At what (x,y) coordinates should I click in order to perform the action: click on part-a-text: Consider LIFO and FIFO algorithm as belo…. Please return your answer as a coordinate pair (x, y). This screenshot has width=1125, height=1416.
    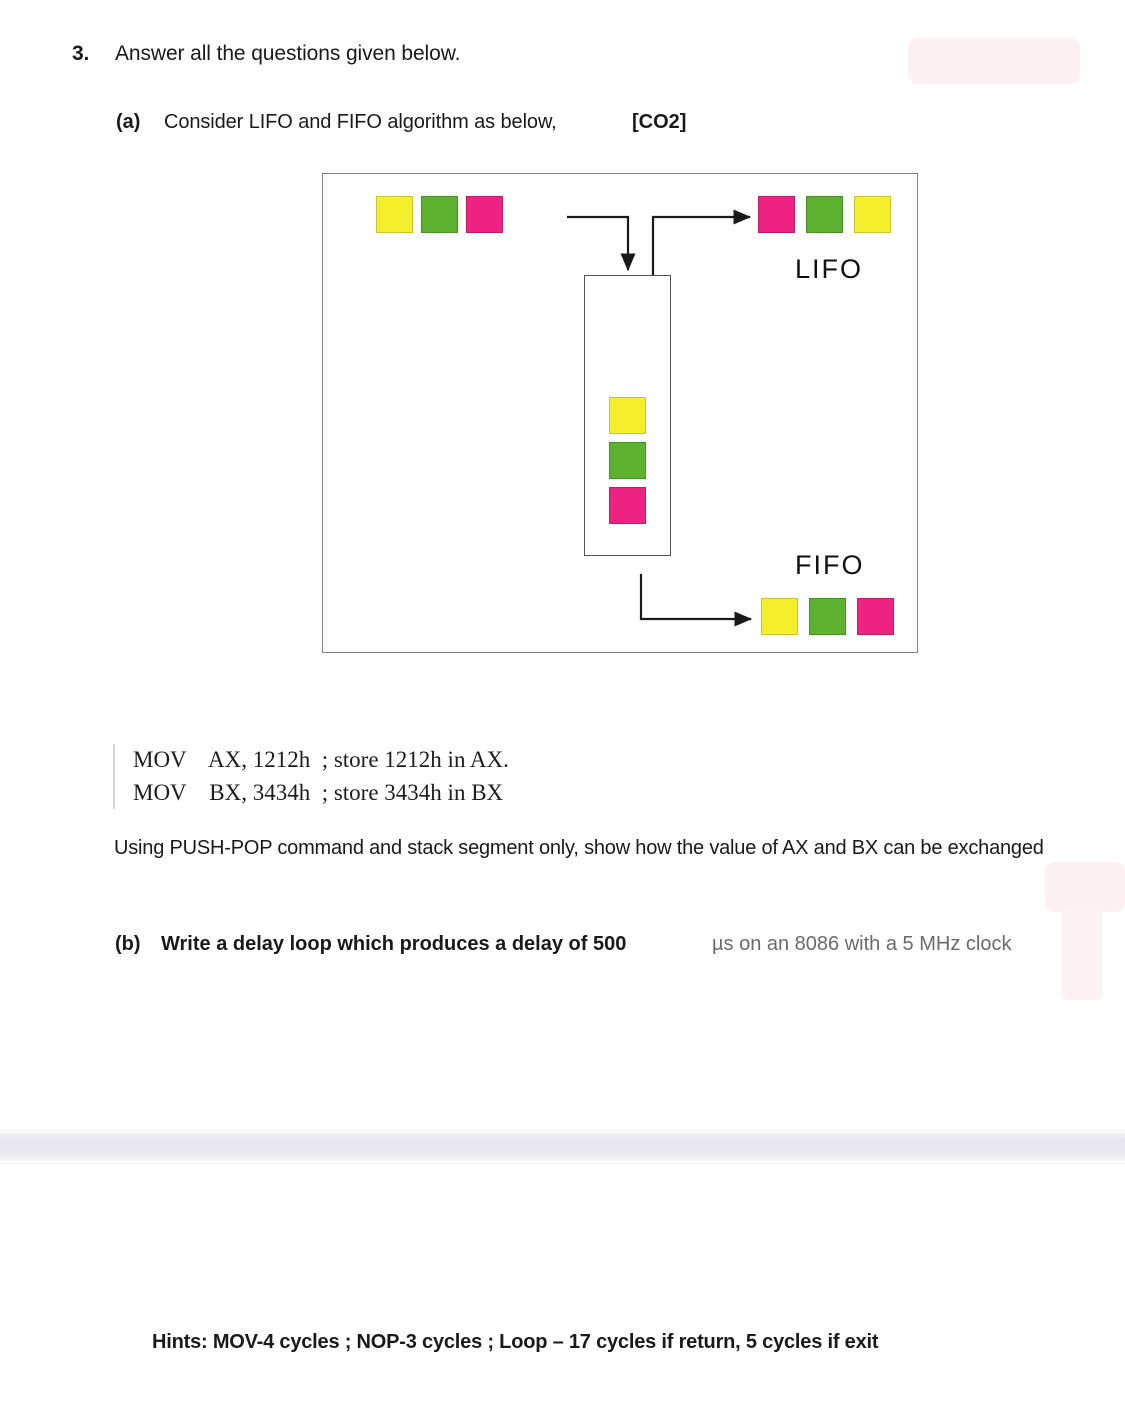
    Looking at the image, I should click on (360, 122).